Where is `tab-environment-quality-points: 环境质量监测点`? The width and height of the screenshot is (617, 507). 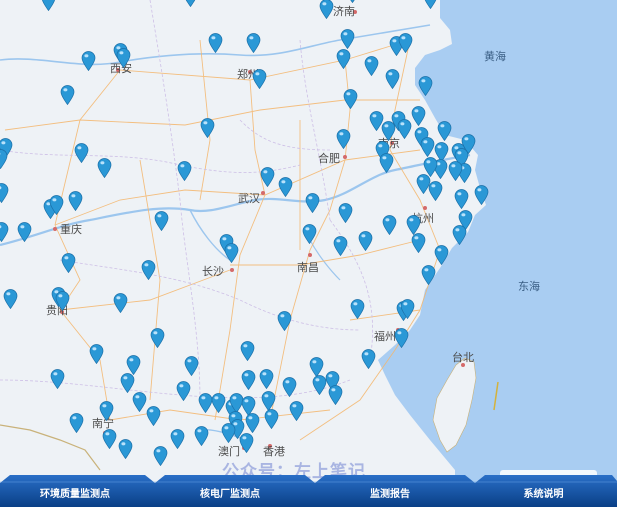 tab-environment-quality-points: 环境质量监测点 is located at coordinates (75, 495).